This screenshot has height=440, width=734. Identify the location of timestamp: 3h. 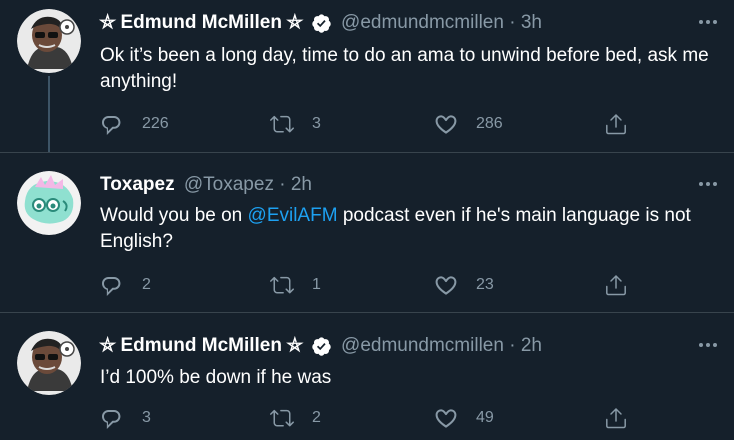
(531, 23).